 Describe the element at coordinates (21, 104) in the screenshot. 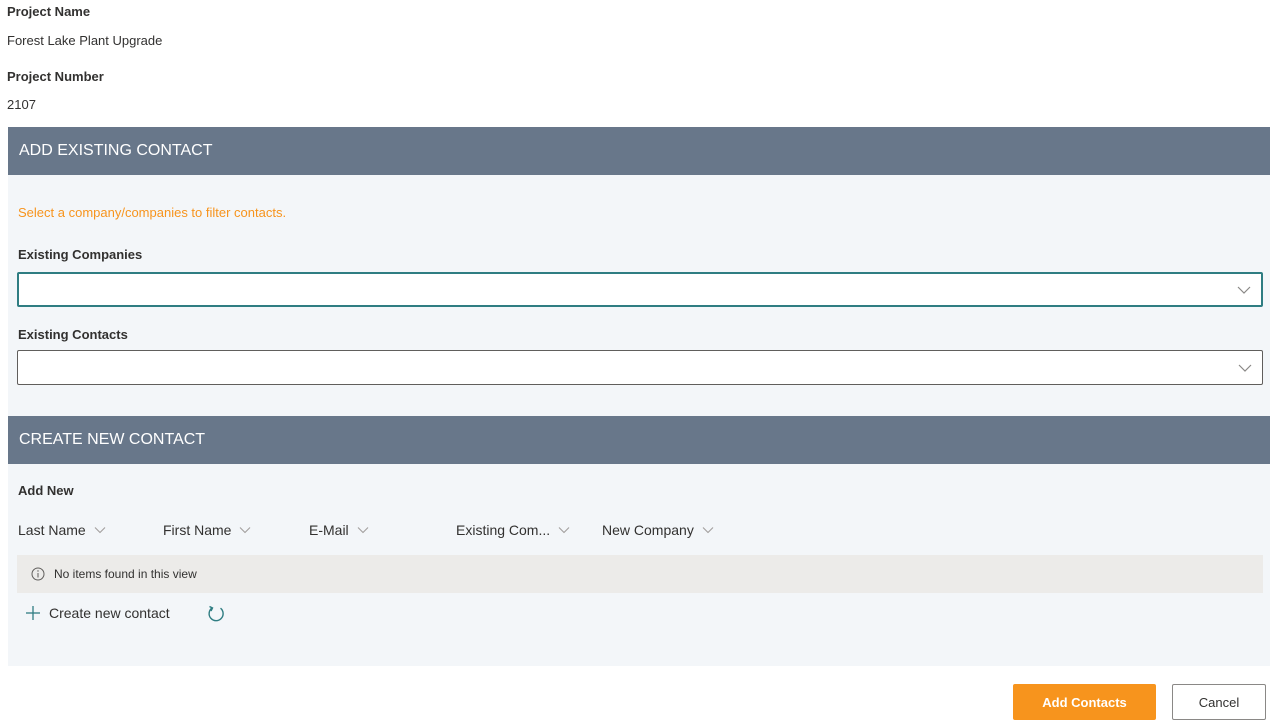

I see `project-number-value: 2107` at that location.